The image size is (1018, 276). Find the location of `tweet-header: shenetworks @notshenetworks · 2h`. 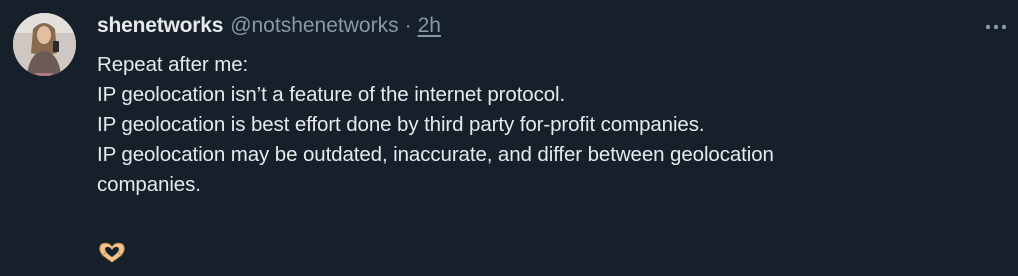

tweet-header: shenetworks @notshenetworks · 2h is located at coordinates (537, 29).